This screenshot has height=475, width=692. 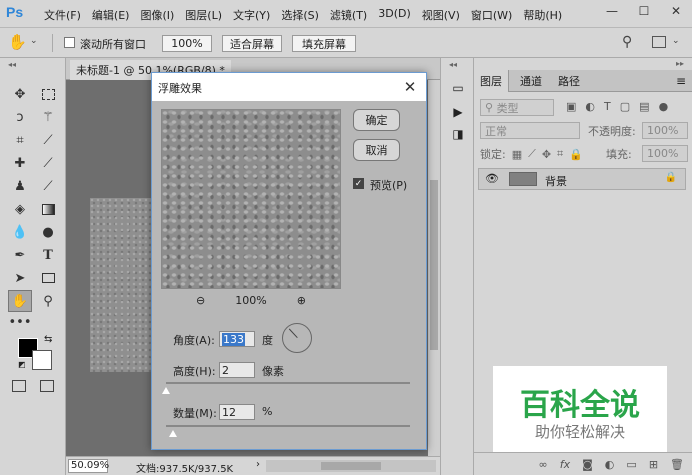 I want to click on blur-tool-icon: 💧, so click(x=20, y=232).